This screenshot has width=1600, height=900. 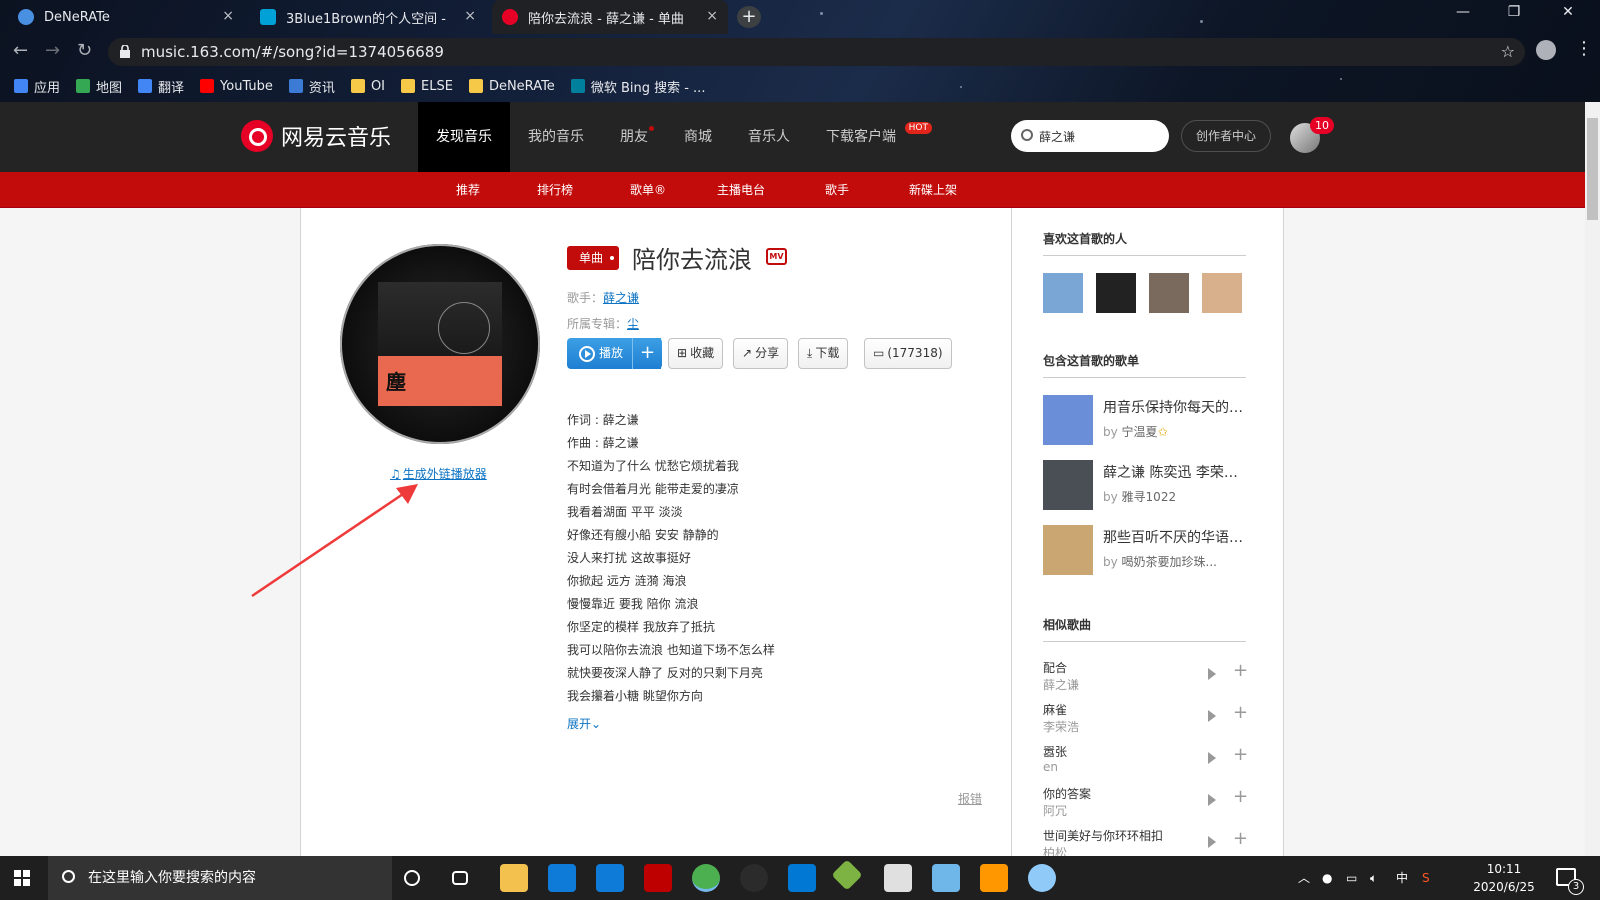 I want to click on playlist-item: 薛之谦 陈奕迅 李荣浩 华晨宇 by 雅寻1022, so click(x=1144, y=485).